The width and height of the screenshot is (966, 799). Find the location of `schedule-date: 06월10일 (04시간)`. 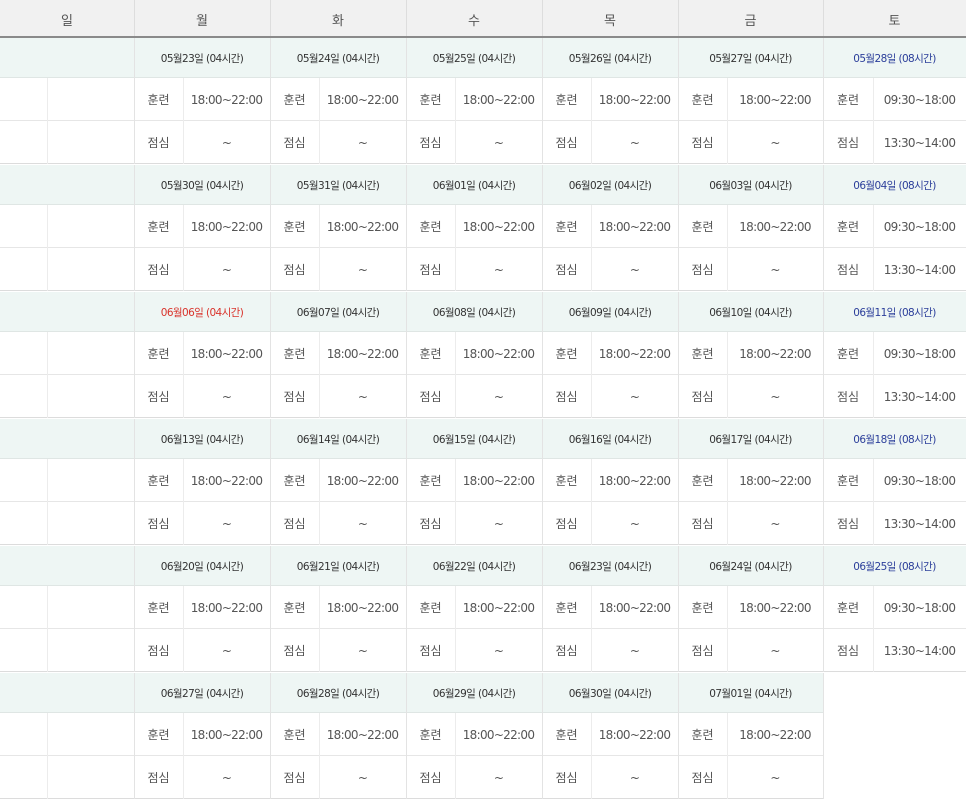

schedule-date: 06월10일 (04시간) is located at coordinates (750, 312).